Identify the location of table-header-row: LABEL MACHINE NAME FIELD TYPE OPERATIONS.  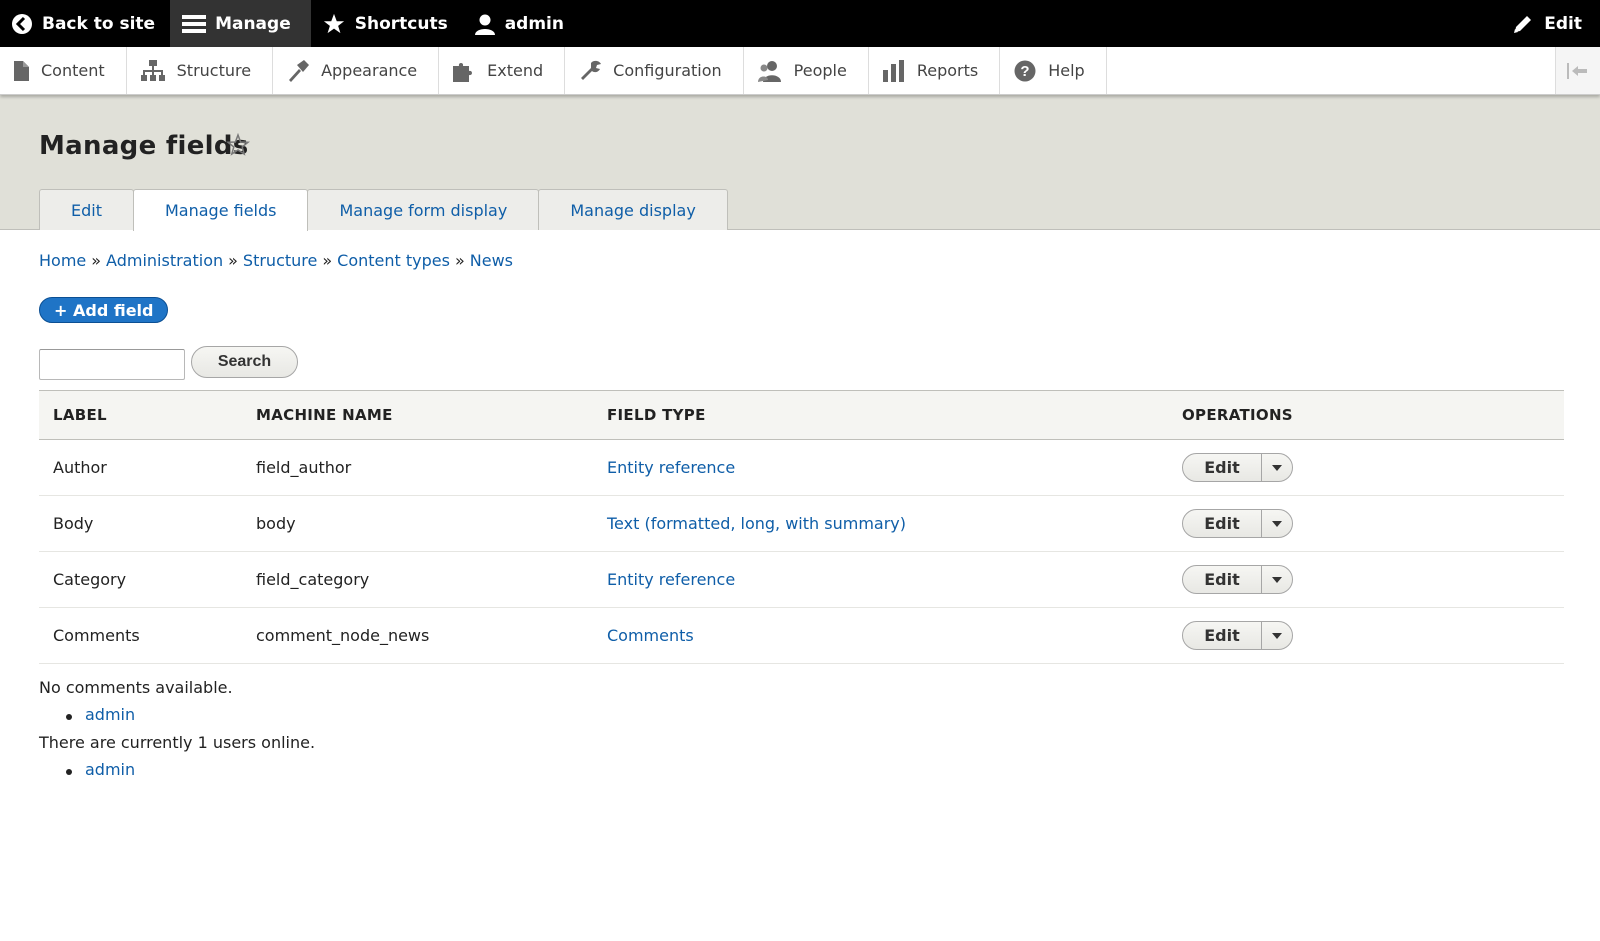
(801, 415).